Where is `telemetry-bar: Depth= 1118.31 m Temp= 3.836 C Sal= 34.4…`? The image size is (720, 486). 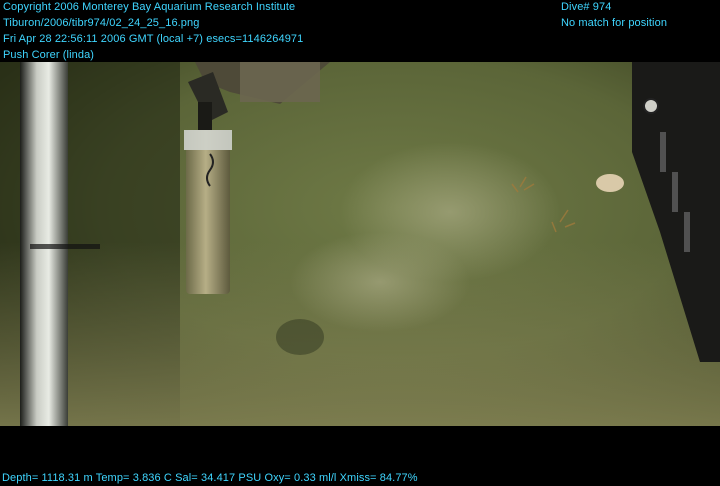
telemetry-bar: Depth= 1118.31 m Temp= 3.836 C Sal= 34.4… is located at coordinates (210, 478).